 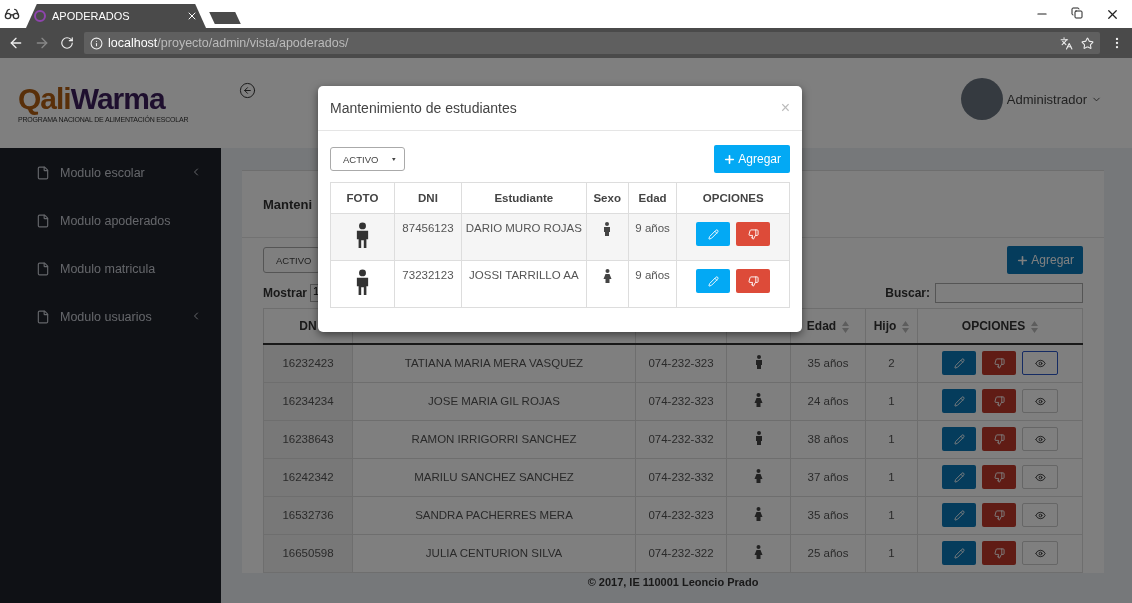 I want to click on translate-icon, so click(x=1066, y=43).